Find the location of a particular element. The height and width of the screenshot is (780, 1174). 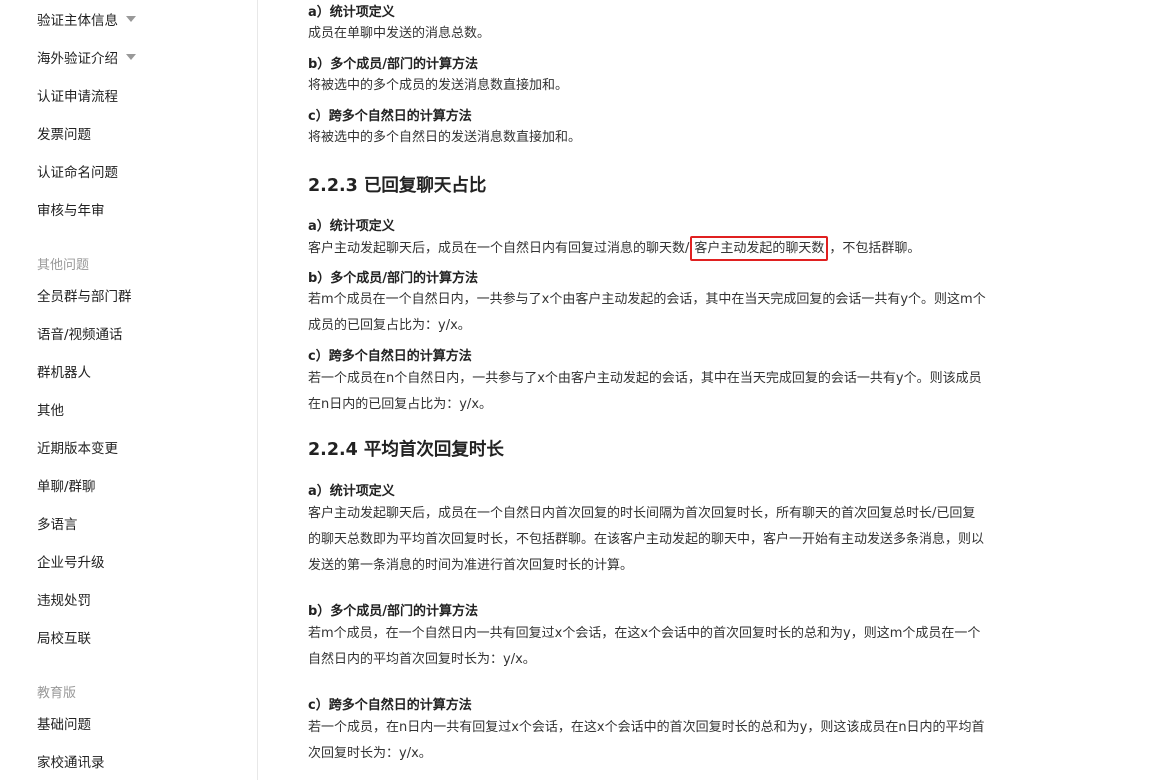

section-heading-2-2-4: 2.2.4 平均首次回复时长 is located at coordinates (406, 450).